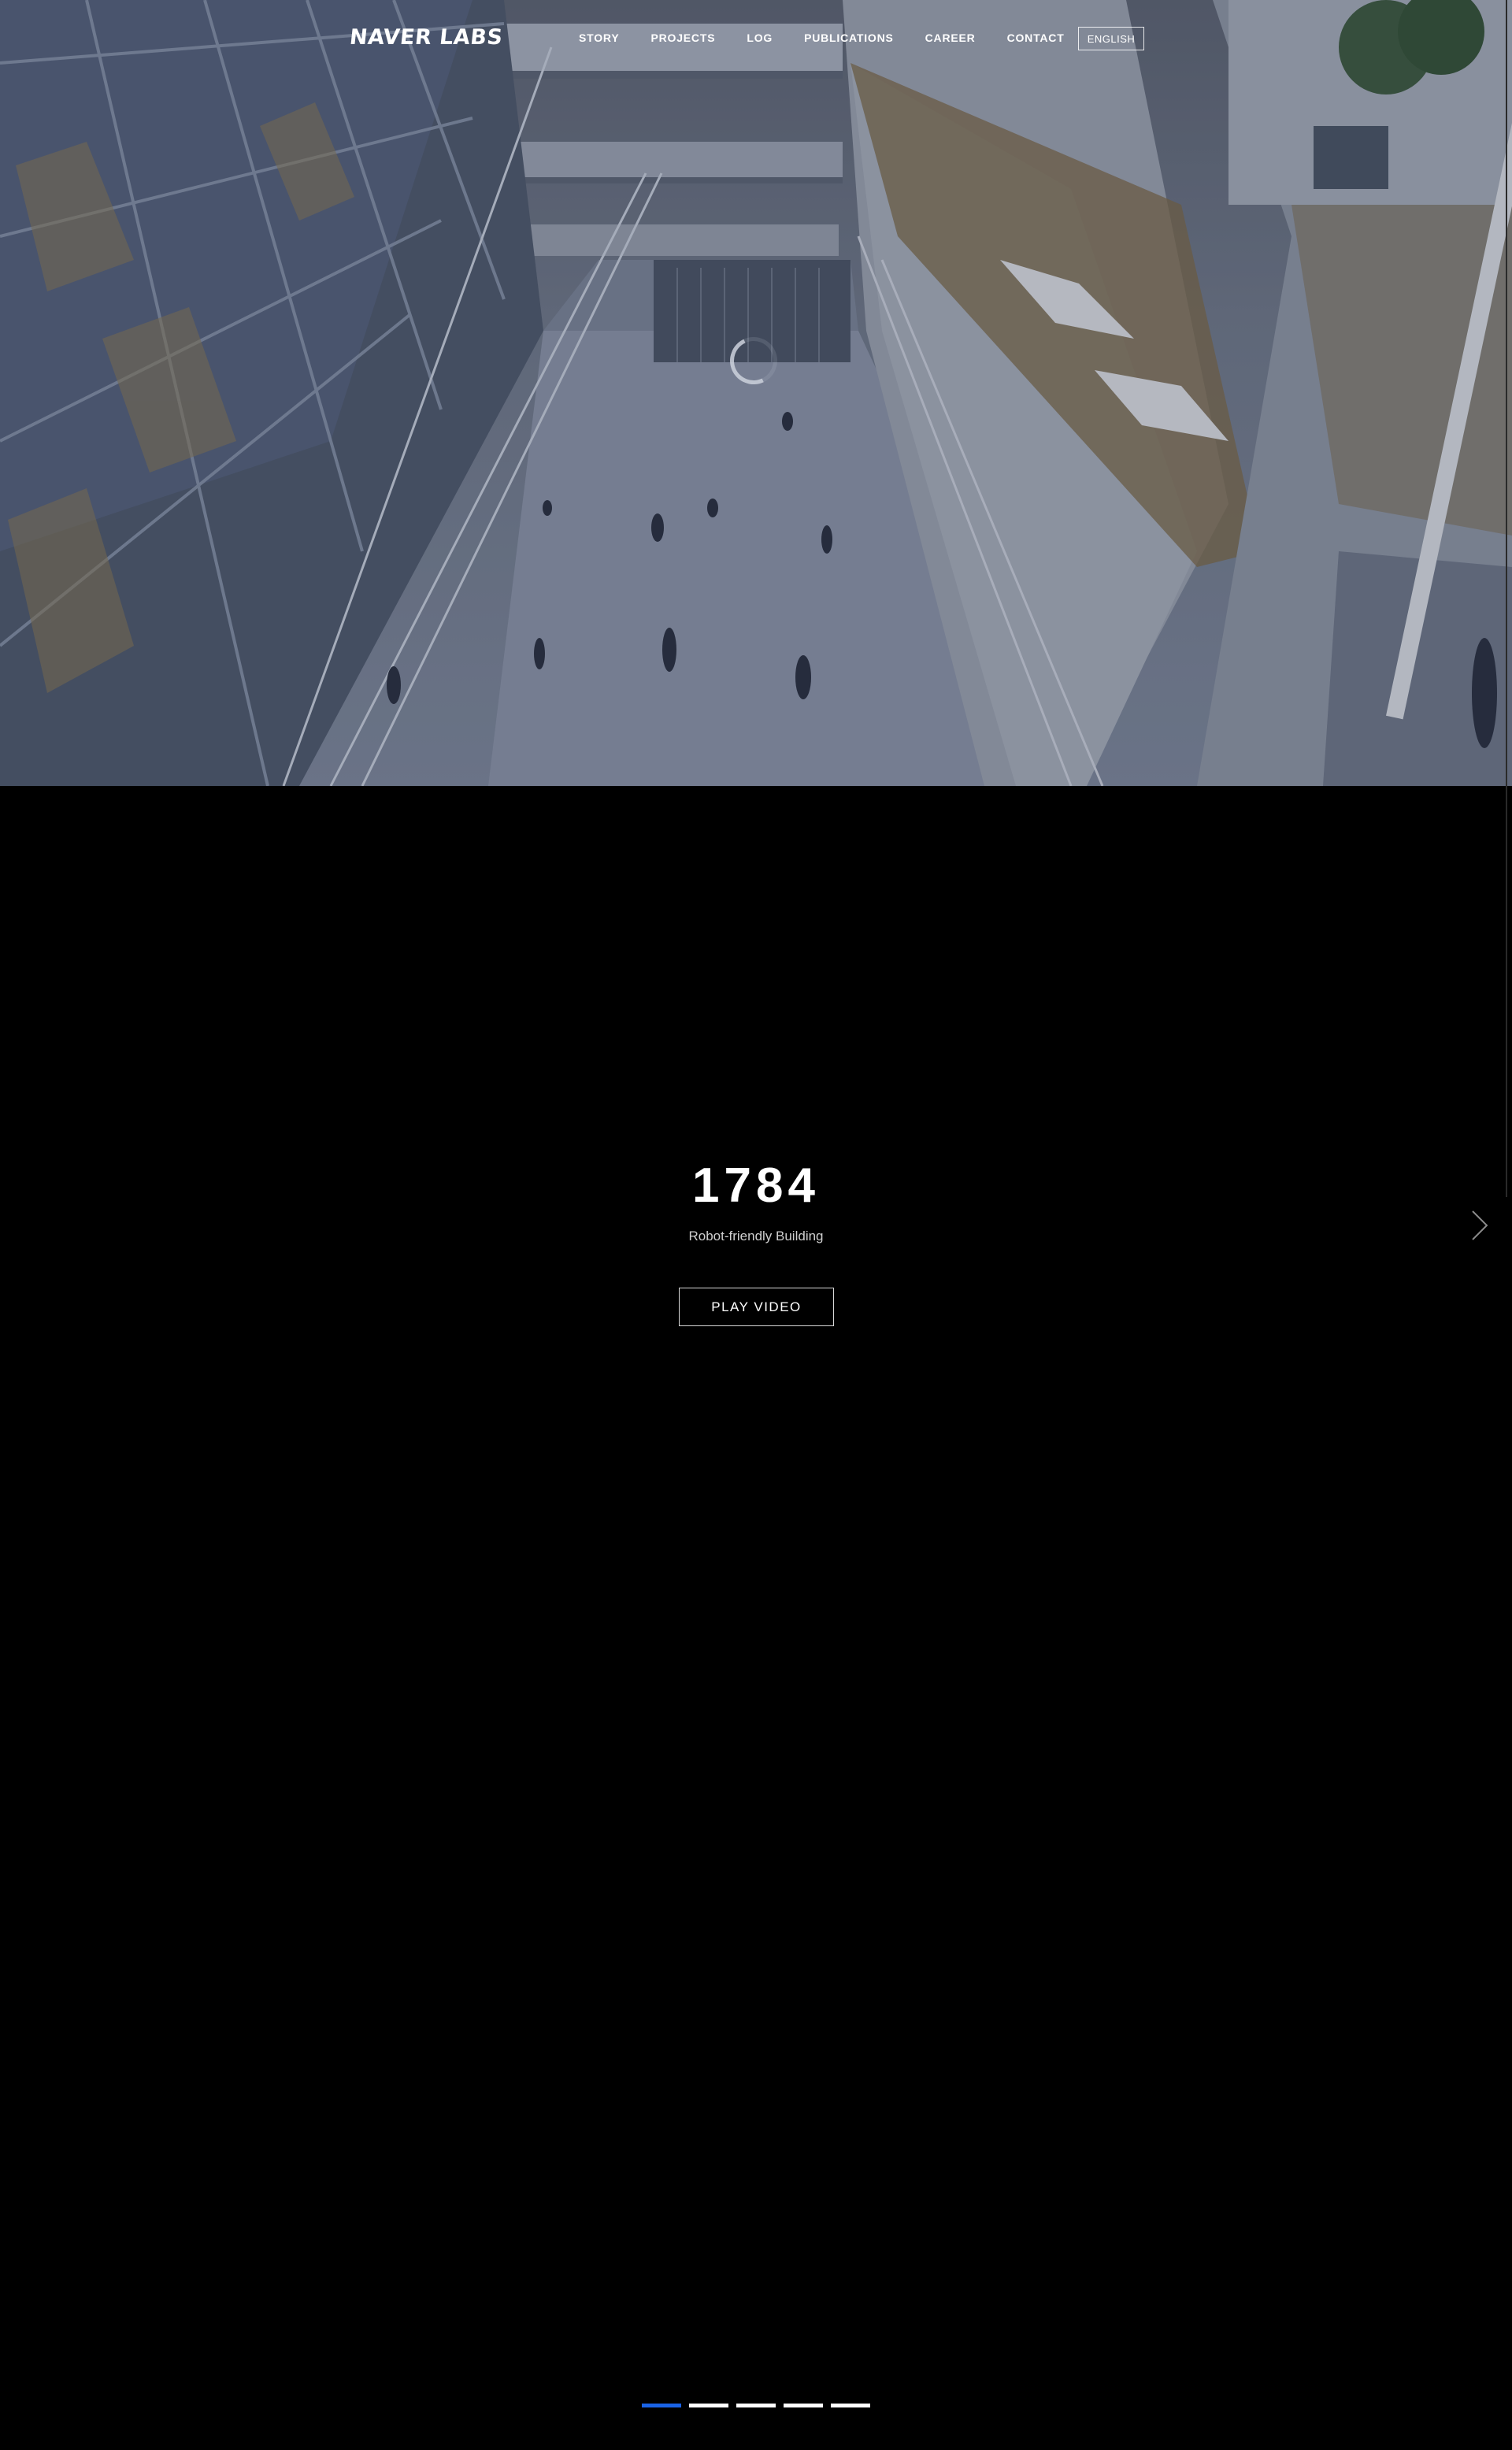 Image resolution: width=1512 pixels, height=2450 pixels. I want to click on slide-pagination, so click(756, 2405).